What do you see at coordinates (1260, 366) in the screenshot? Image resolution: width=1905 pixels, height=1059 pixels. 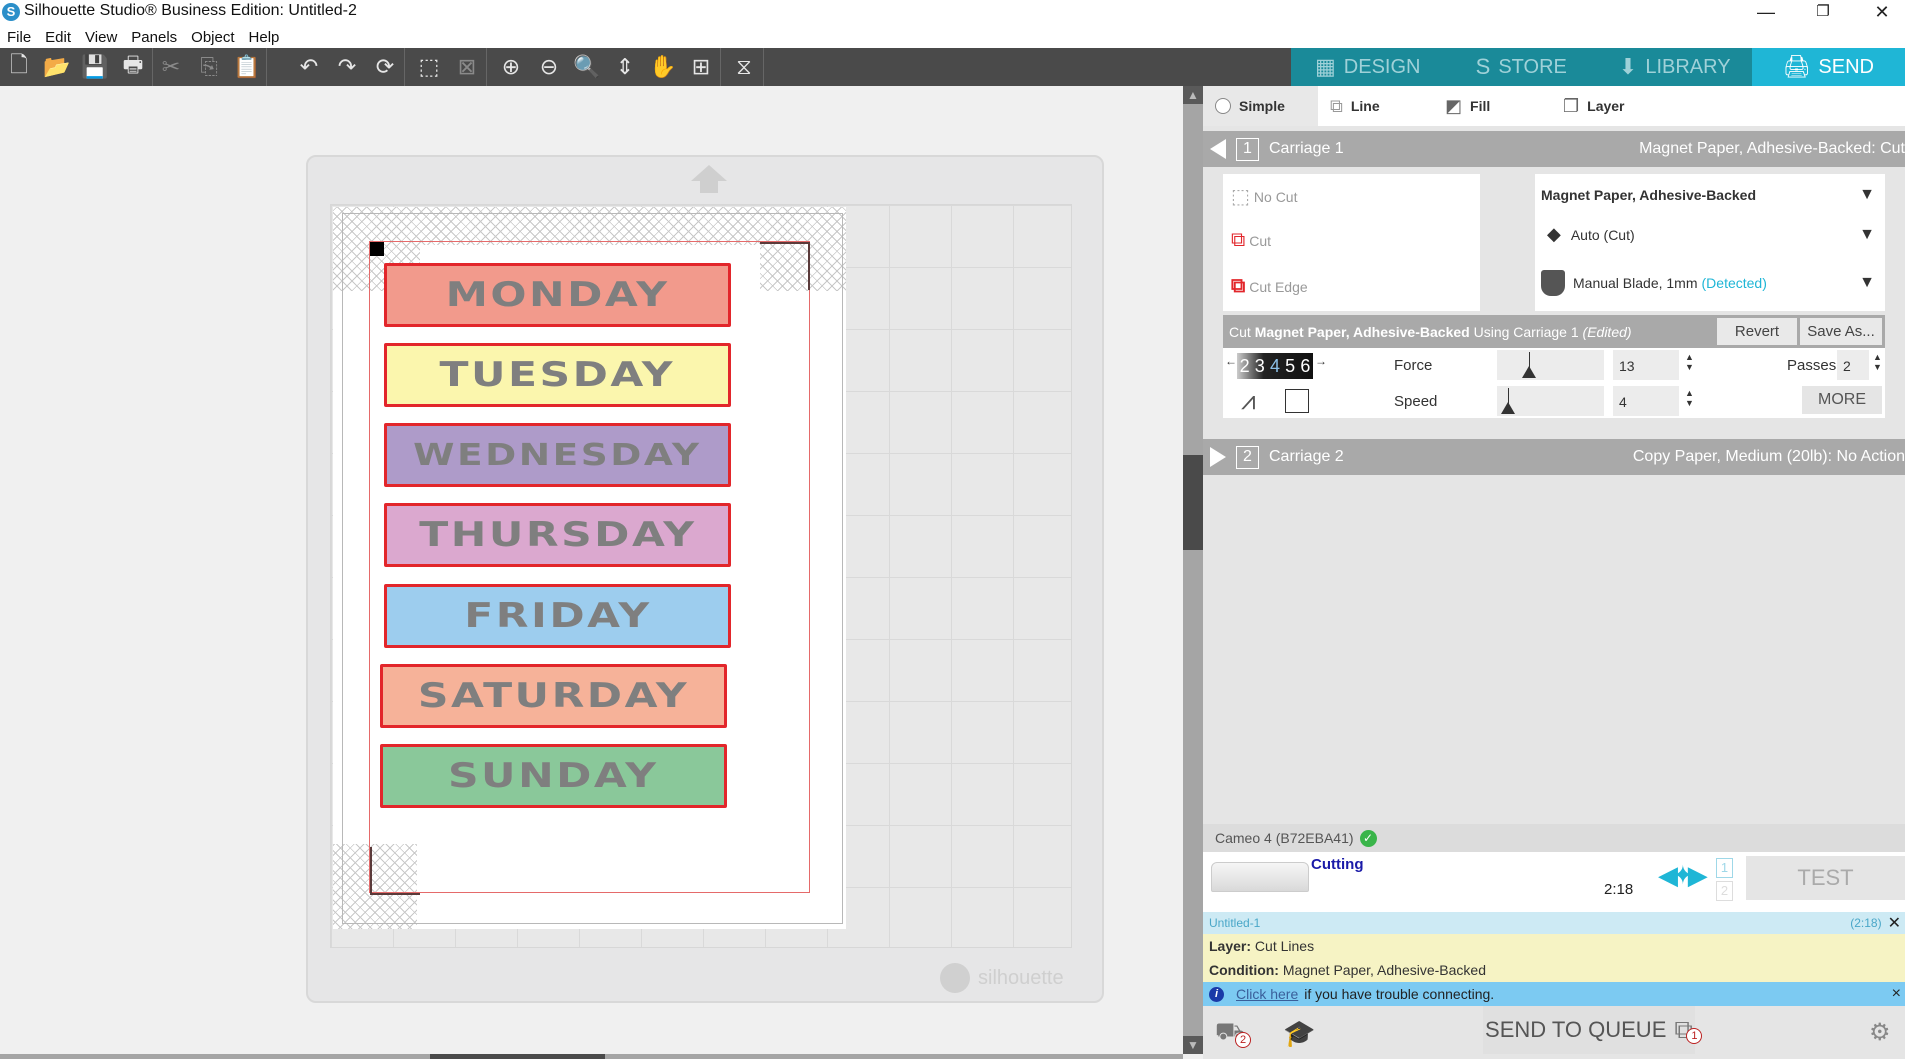 I see `blade-depth-option: 3` at bounding box center [1260, 366].